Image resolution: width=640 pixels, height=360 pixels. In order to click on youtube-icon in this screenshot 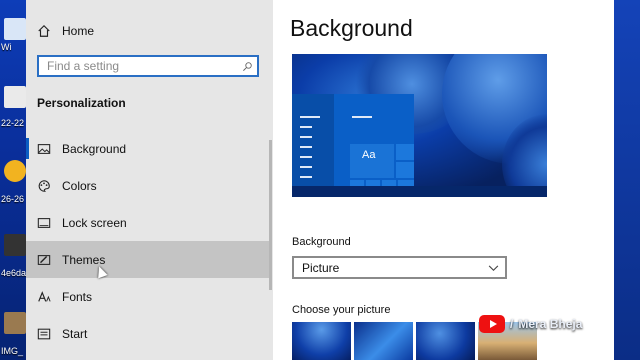, I will do `click(492, 324)`.